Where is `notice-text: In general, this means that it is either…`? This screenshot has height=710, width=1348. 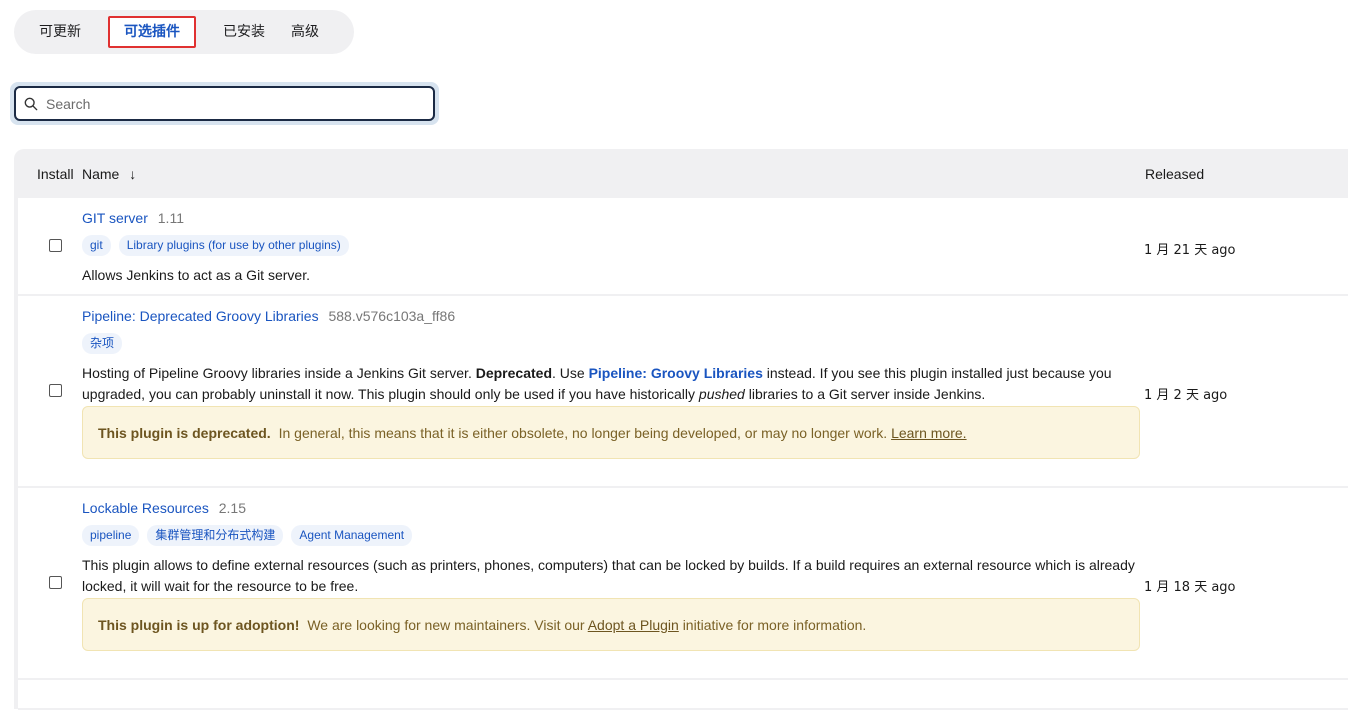
notice-text: In general, this means that it is either… is located at coordinates (583, 432).